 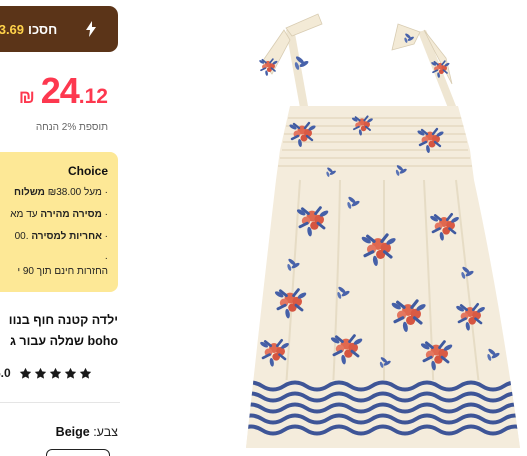 I want to click on choice-benefit-shipping: · מעל ₪38.00 משלוח, so click(x=60, y=192).